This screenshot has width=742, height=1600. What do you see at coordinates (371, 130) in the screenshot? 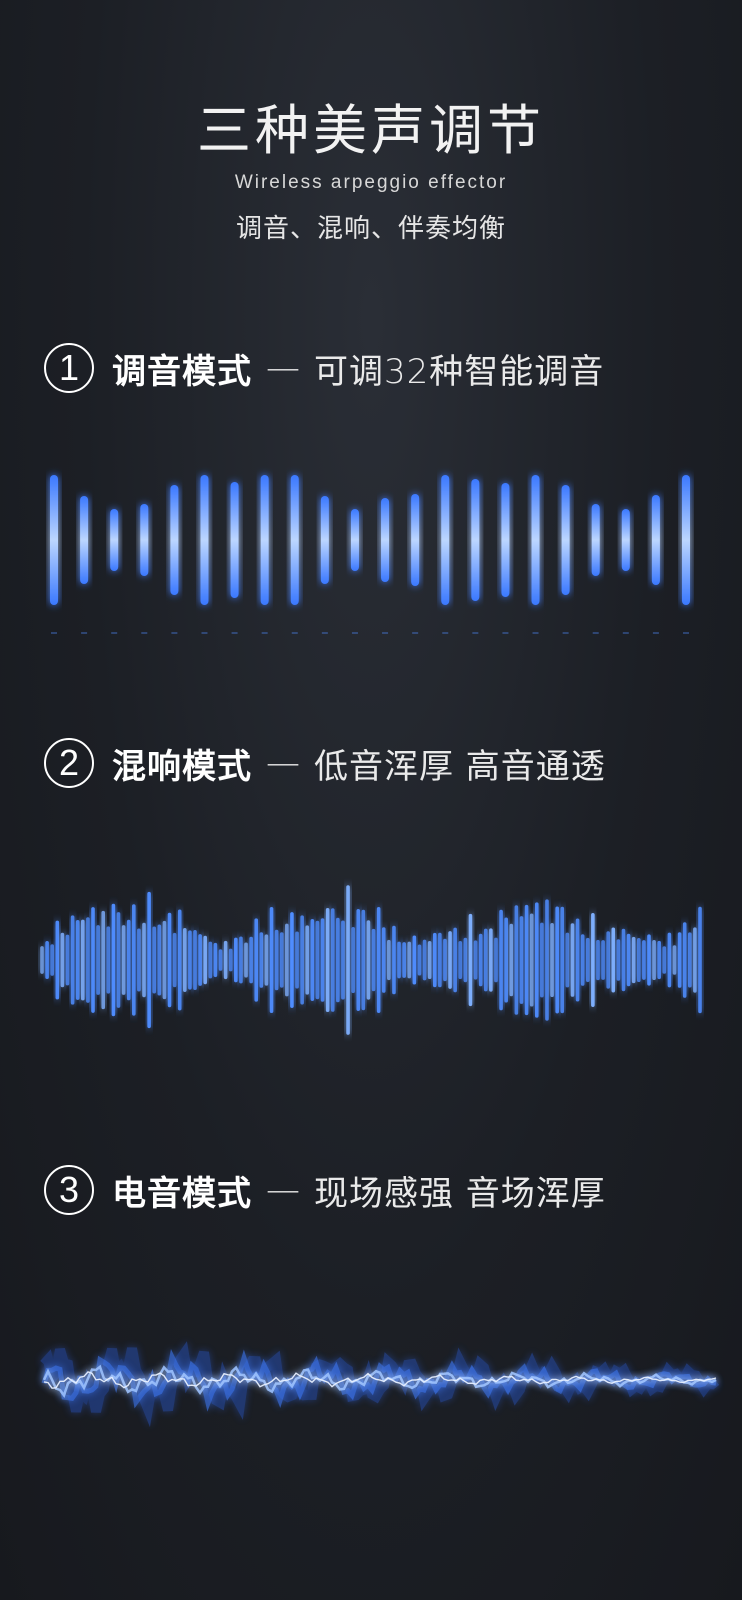
I see `page-title: 三种美声调节` at bounding box center [371, 130].